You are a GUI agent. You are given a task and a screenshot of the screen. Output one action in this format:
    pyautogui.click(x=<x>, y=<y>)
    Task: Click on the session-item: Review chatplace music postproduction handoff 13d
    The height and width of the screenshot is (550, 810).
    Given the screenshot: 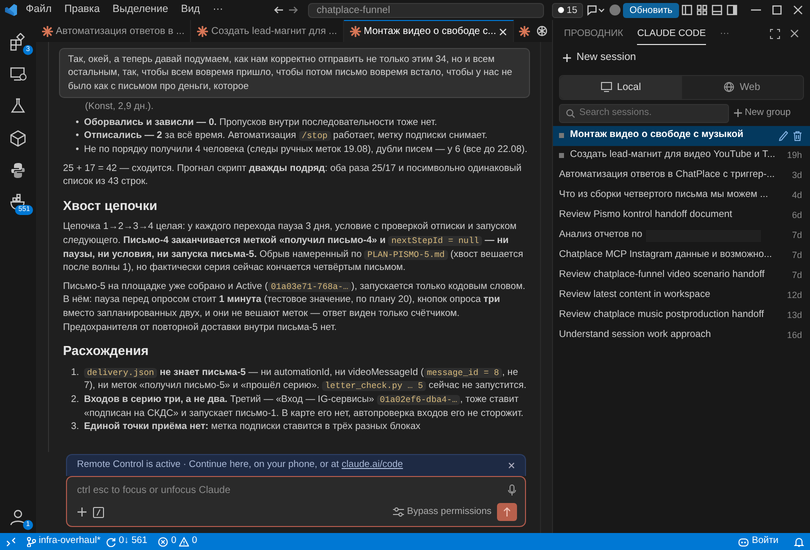 What is the action you would take?
    pyautogui.click(x=681, y=316)
    